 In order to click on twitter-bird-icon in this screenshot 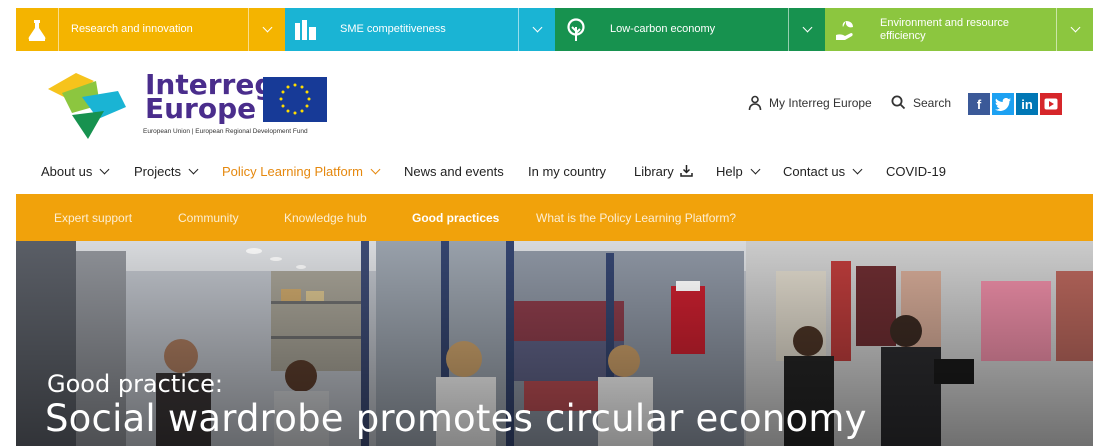, I will do `click(1003, 104)`.